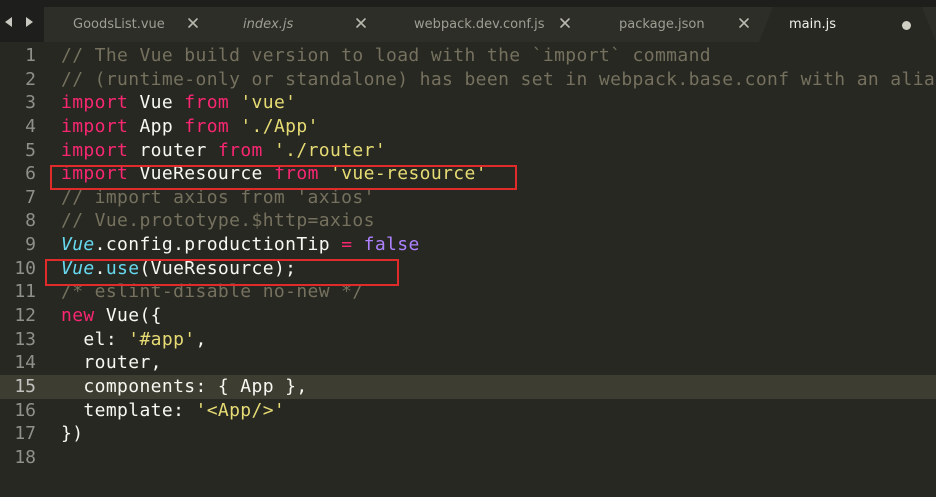 The height and width of the screenshot is (497, 936). What do you see at coordinates (30, 103) in the screenshot?
I see `line-number: 3` at bounding box center [30, 103].